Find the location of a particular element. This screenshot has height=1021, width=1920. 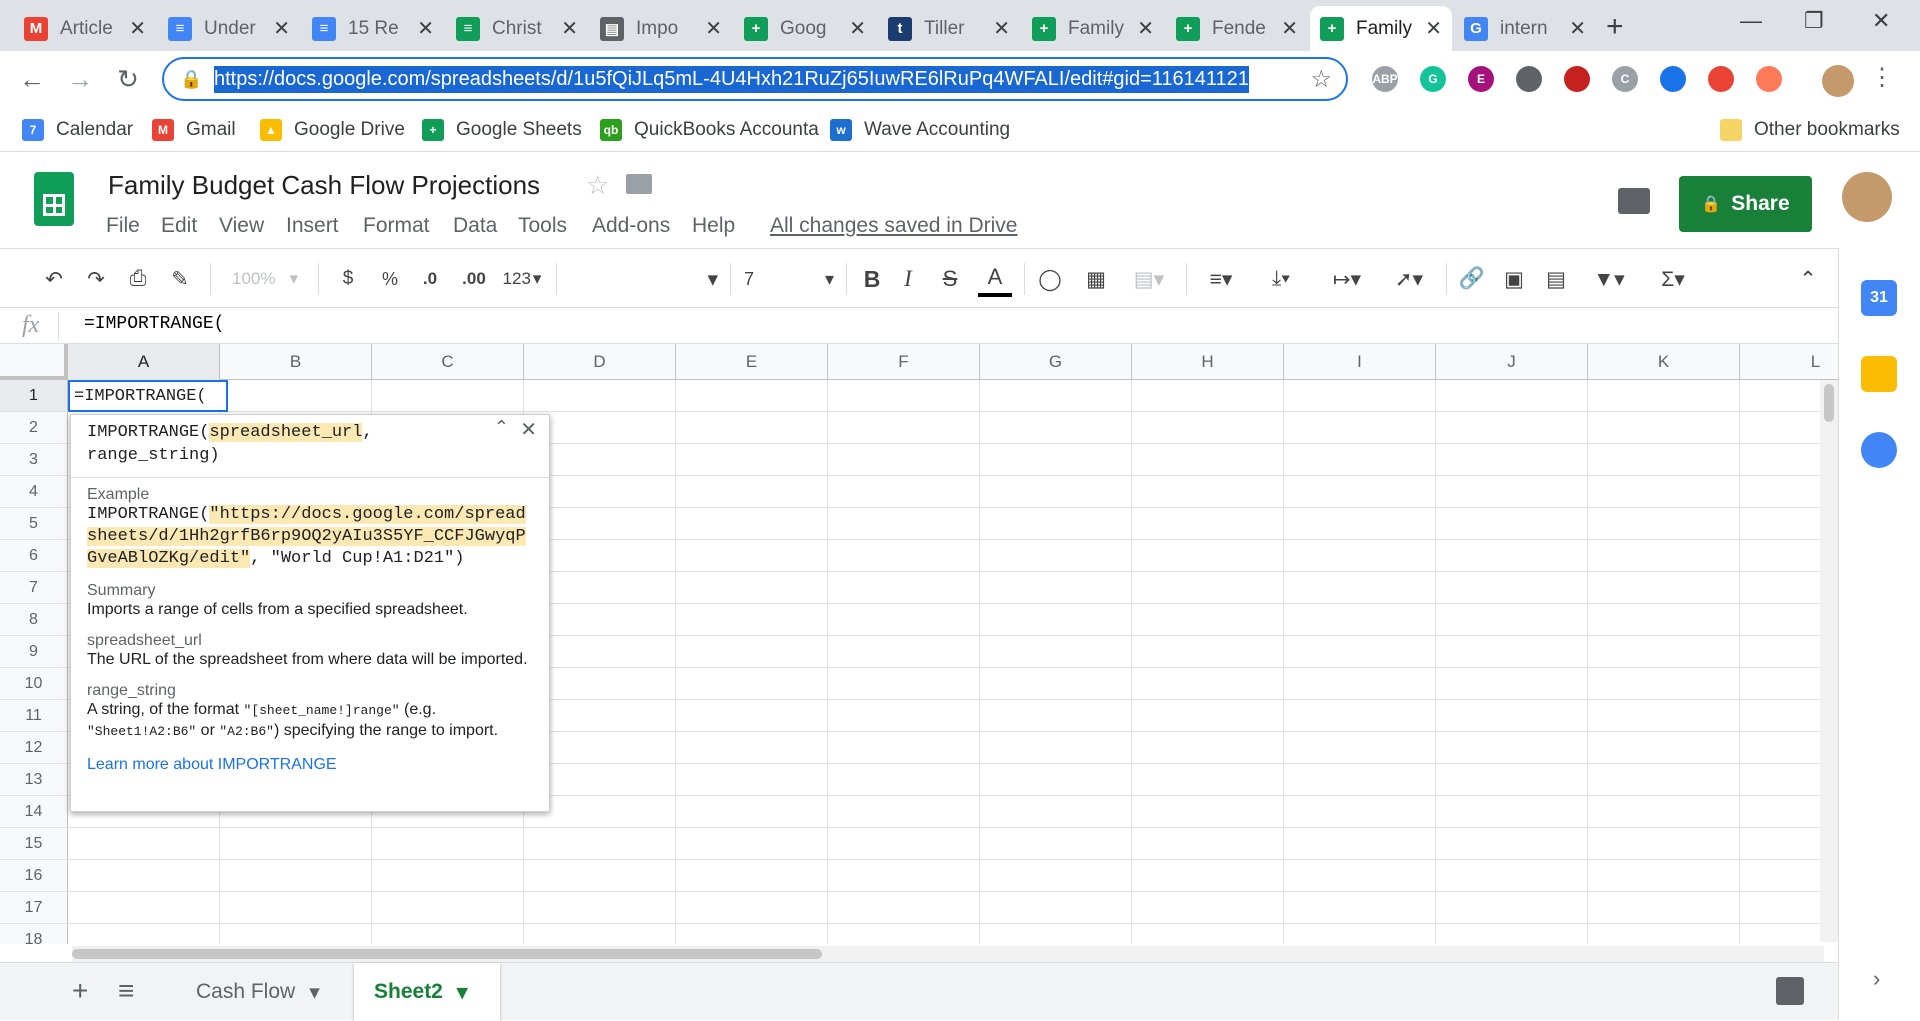

keep-icon is located at coordinates (1879, 374).